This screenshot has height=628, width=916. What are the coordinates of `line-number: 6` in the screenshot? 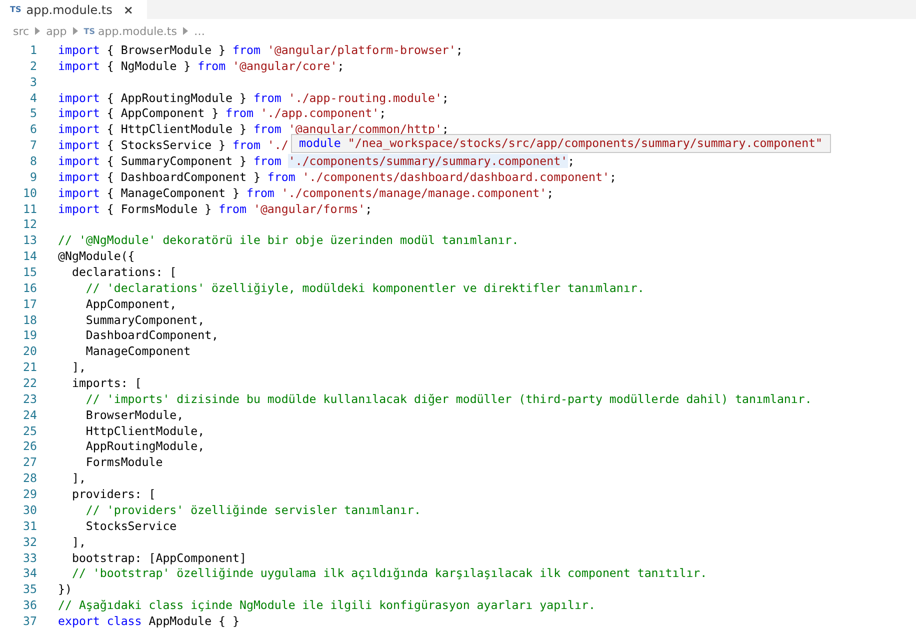 It's located at (33, 130).